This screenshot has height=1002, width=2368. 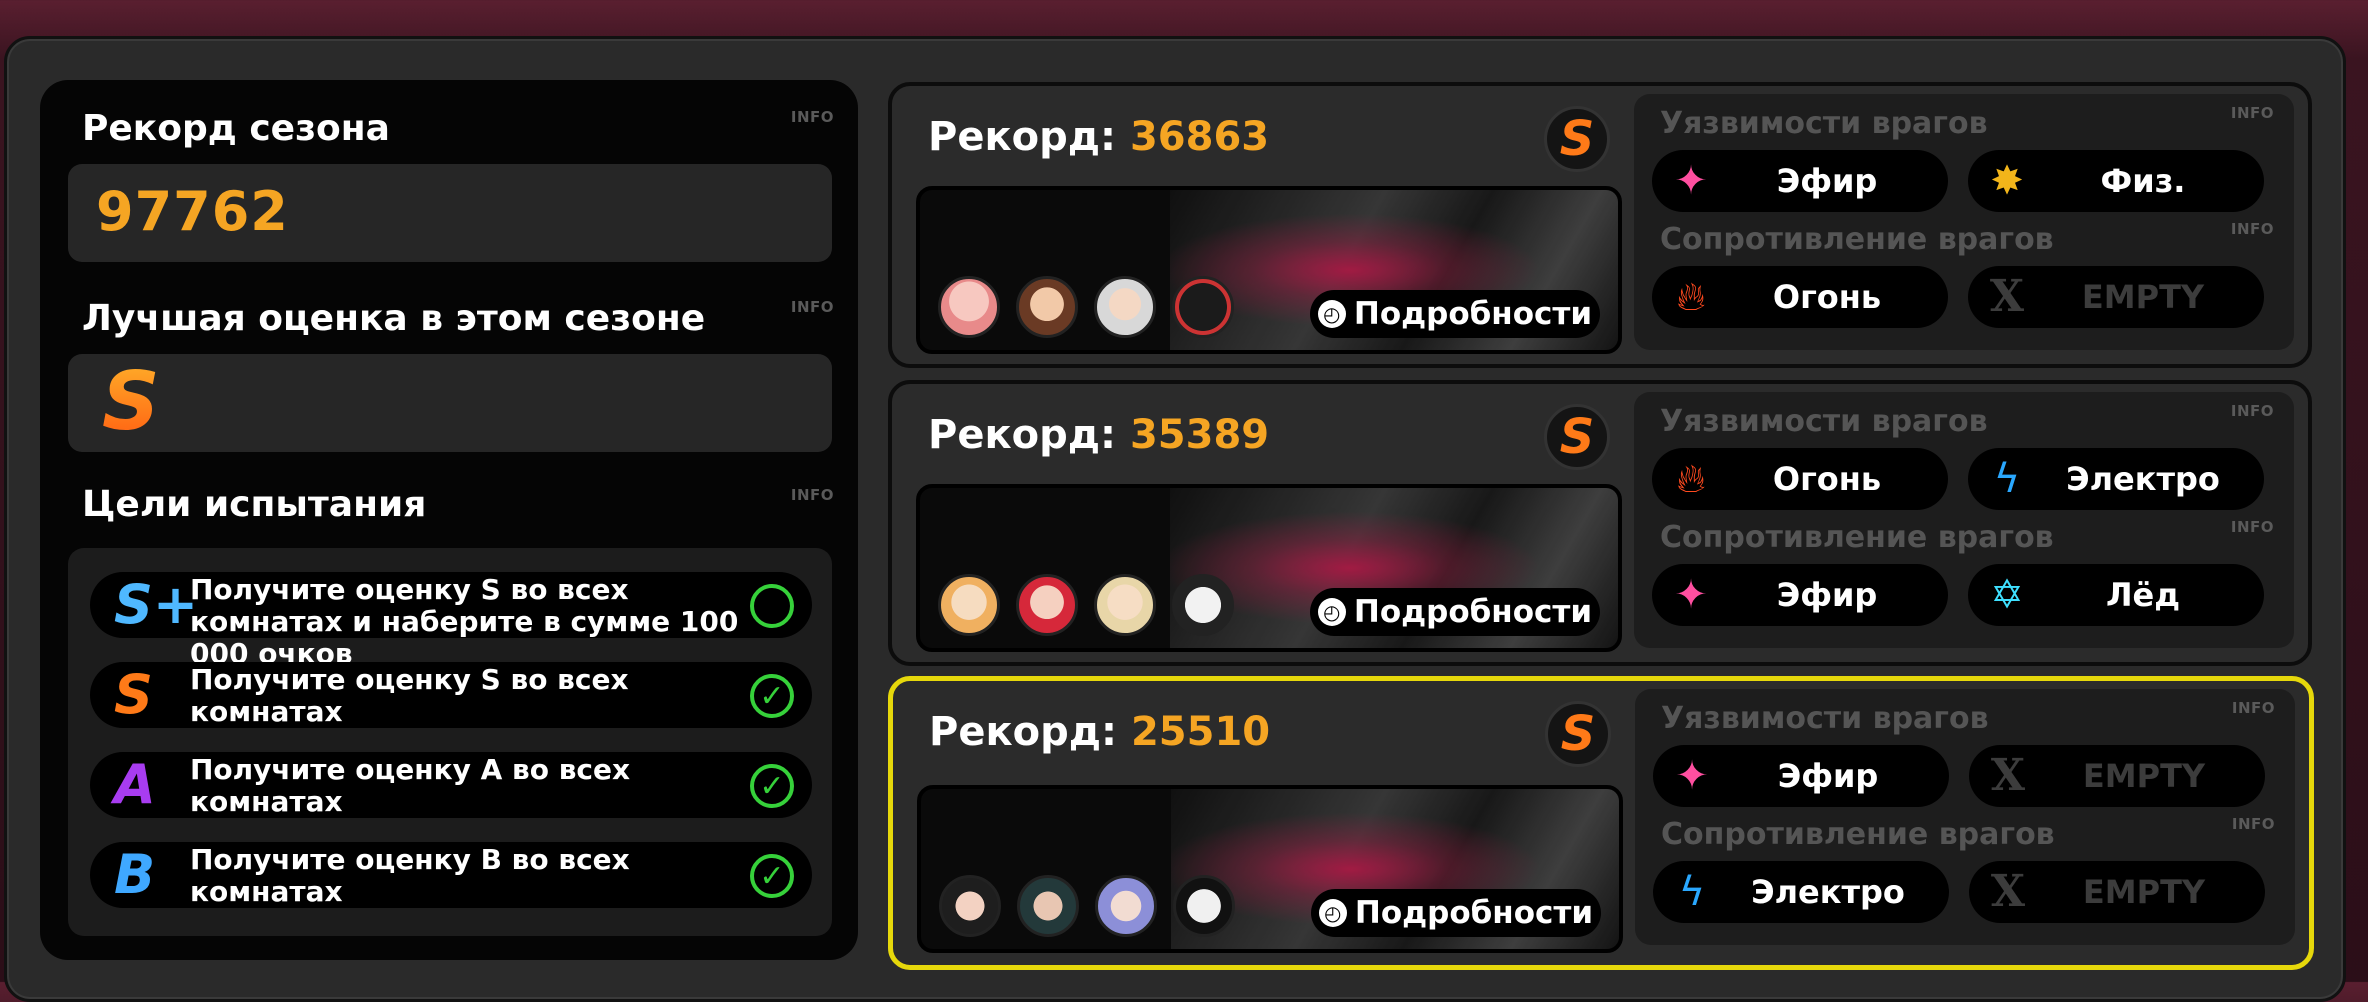 What do you see at coordinates (1800, 297) in the screenshot?
I see `resistance-fire: 🔥︎ Огонь` at bounding box center [1800, 297].